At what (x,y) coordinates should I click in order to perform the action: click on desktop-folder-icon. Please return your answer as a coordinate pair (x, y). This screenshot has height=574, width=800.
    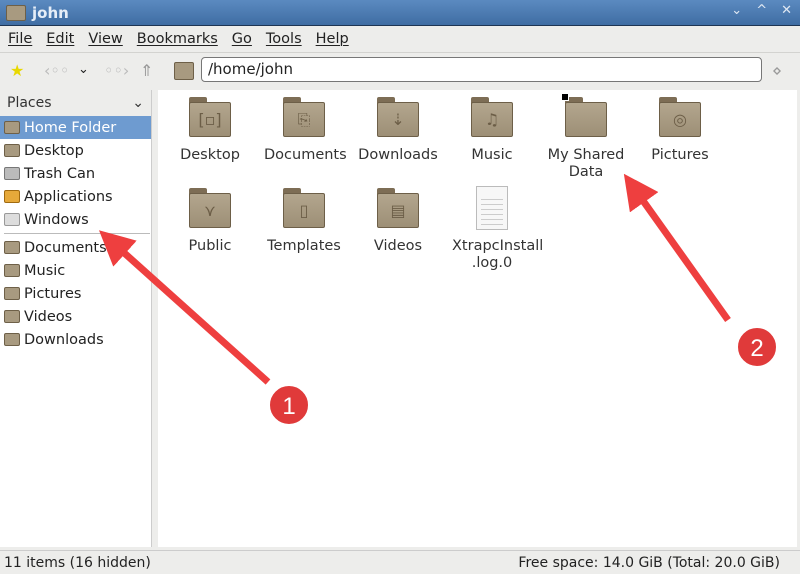
    Looking at the image, I should click on (12, 150).